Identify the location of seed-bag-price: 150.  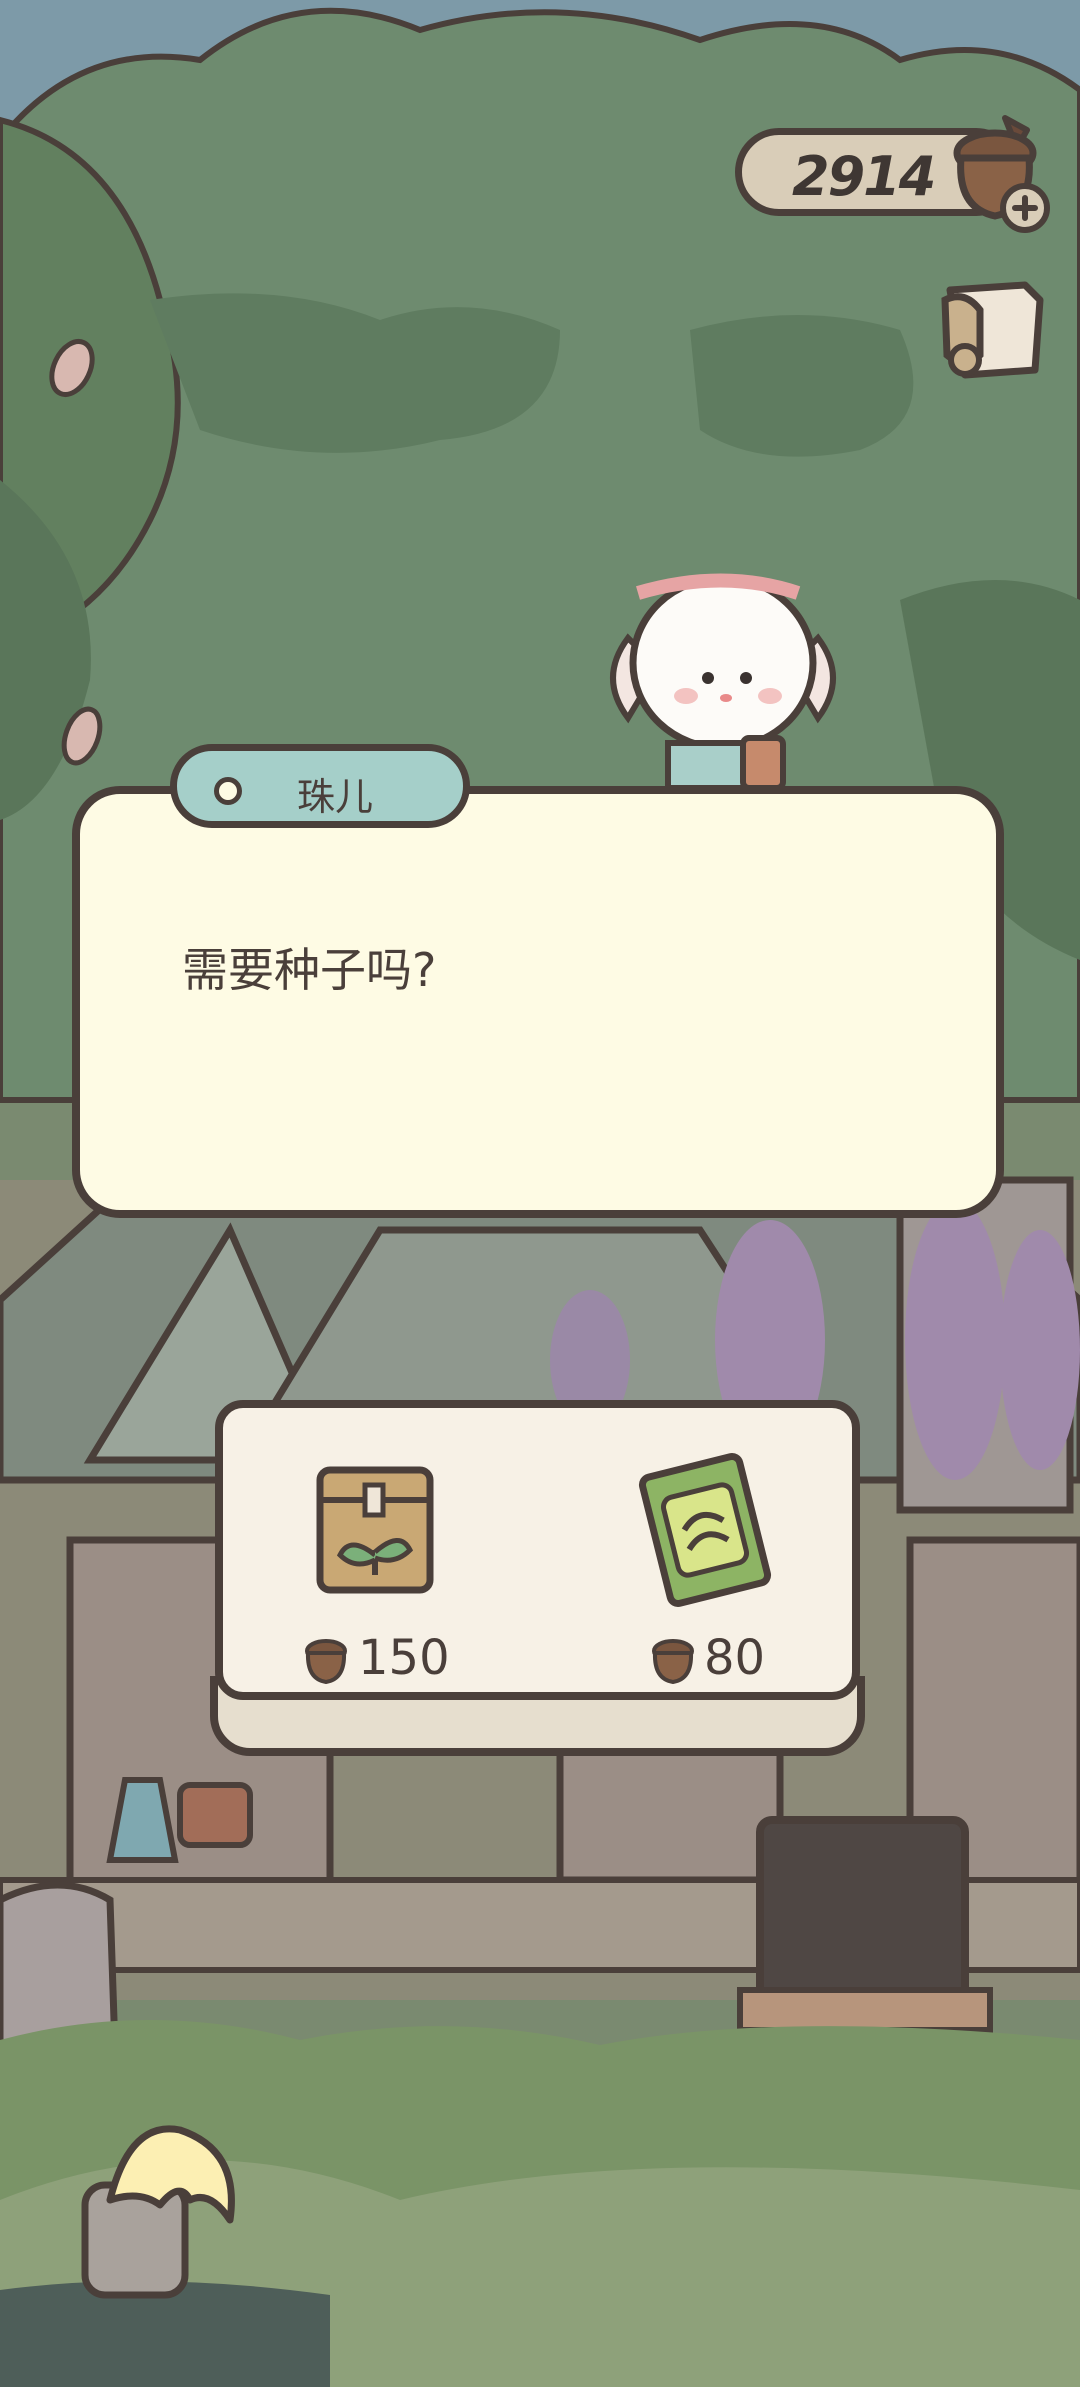
(404, 1658).